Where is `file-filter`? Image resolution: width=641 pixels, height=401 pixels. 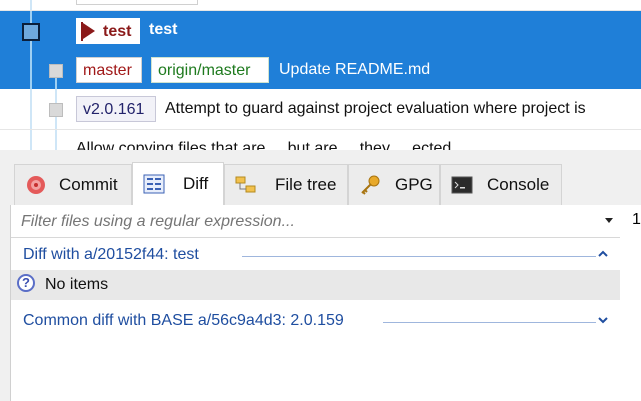 file-filter is located at coordinates (316, 221).